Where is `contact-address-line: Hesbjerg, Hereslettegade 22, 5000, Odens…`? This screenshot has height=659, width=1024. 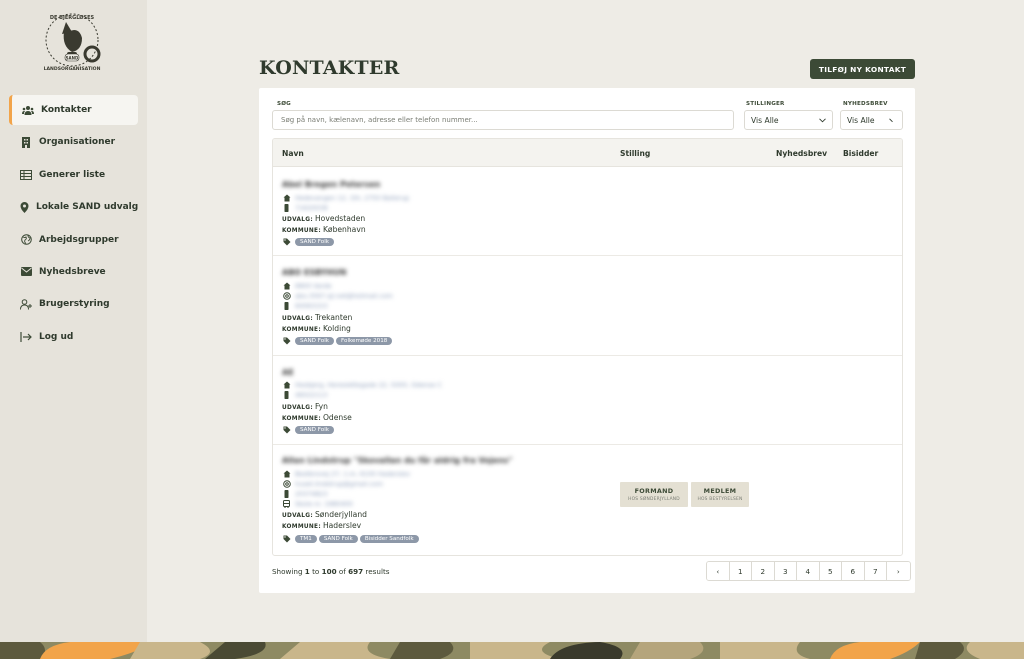
contact-address-line: Hesbjerg, Hereslettegade 22, 5000, Odens… is located at coordinates (362, 385).